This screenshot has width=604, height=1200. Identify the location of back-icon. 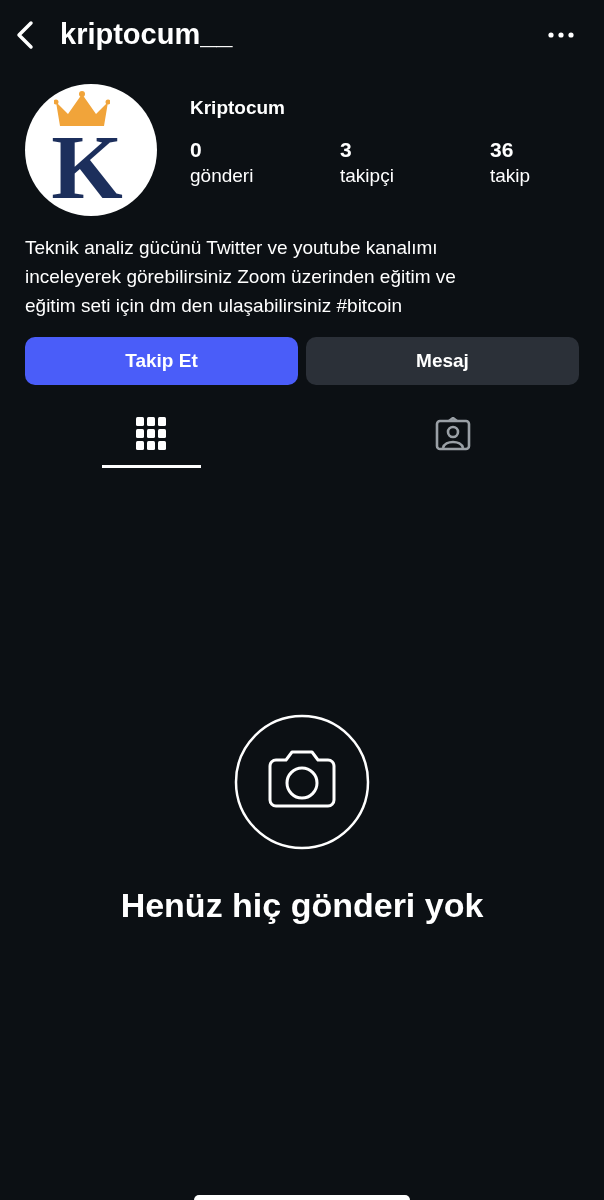
(25, 35).